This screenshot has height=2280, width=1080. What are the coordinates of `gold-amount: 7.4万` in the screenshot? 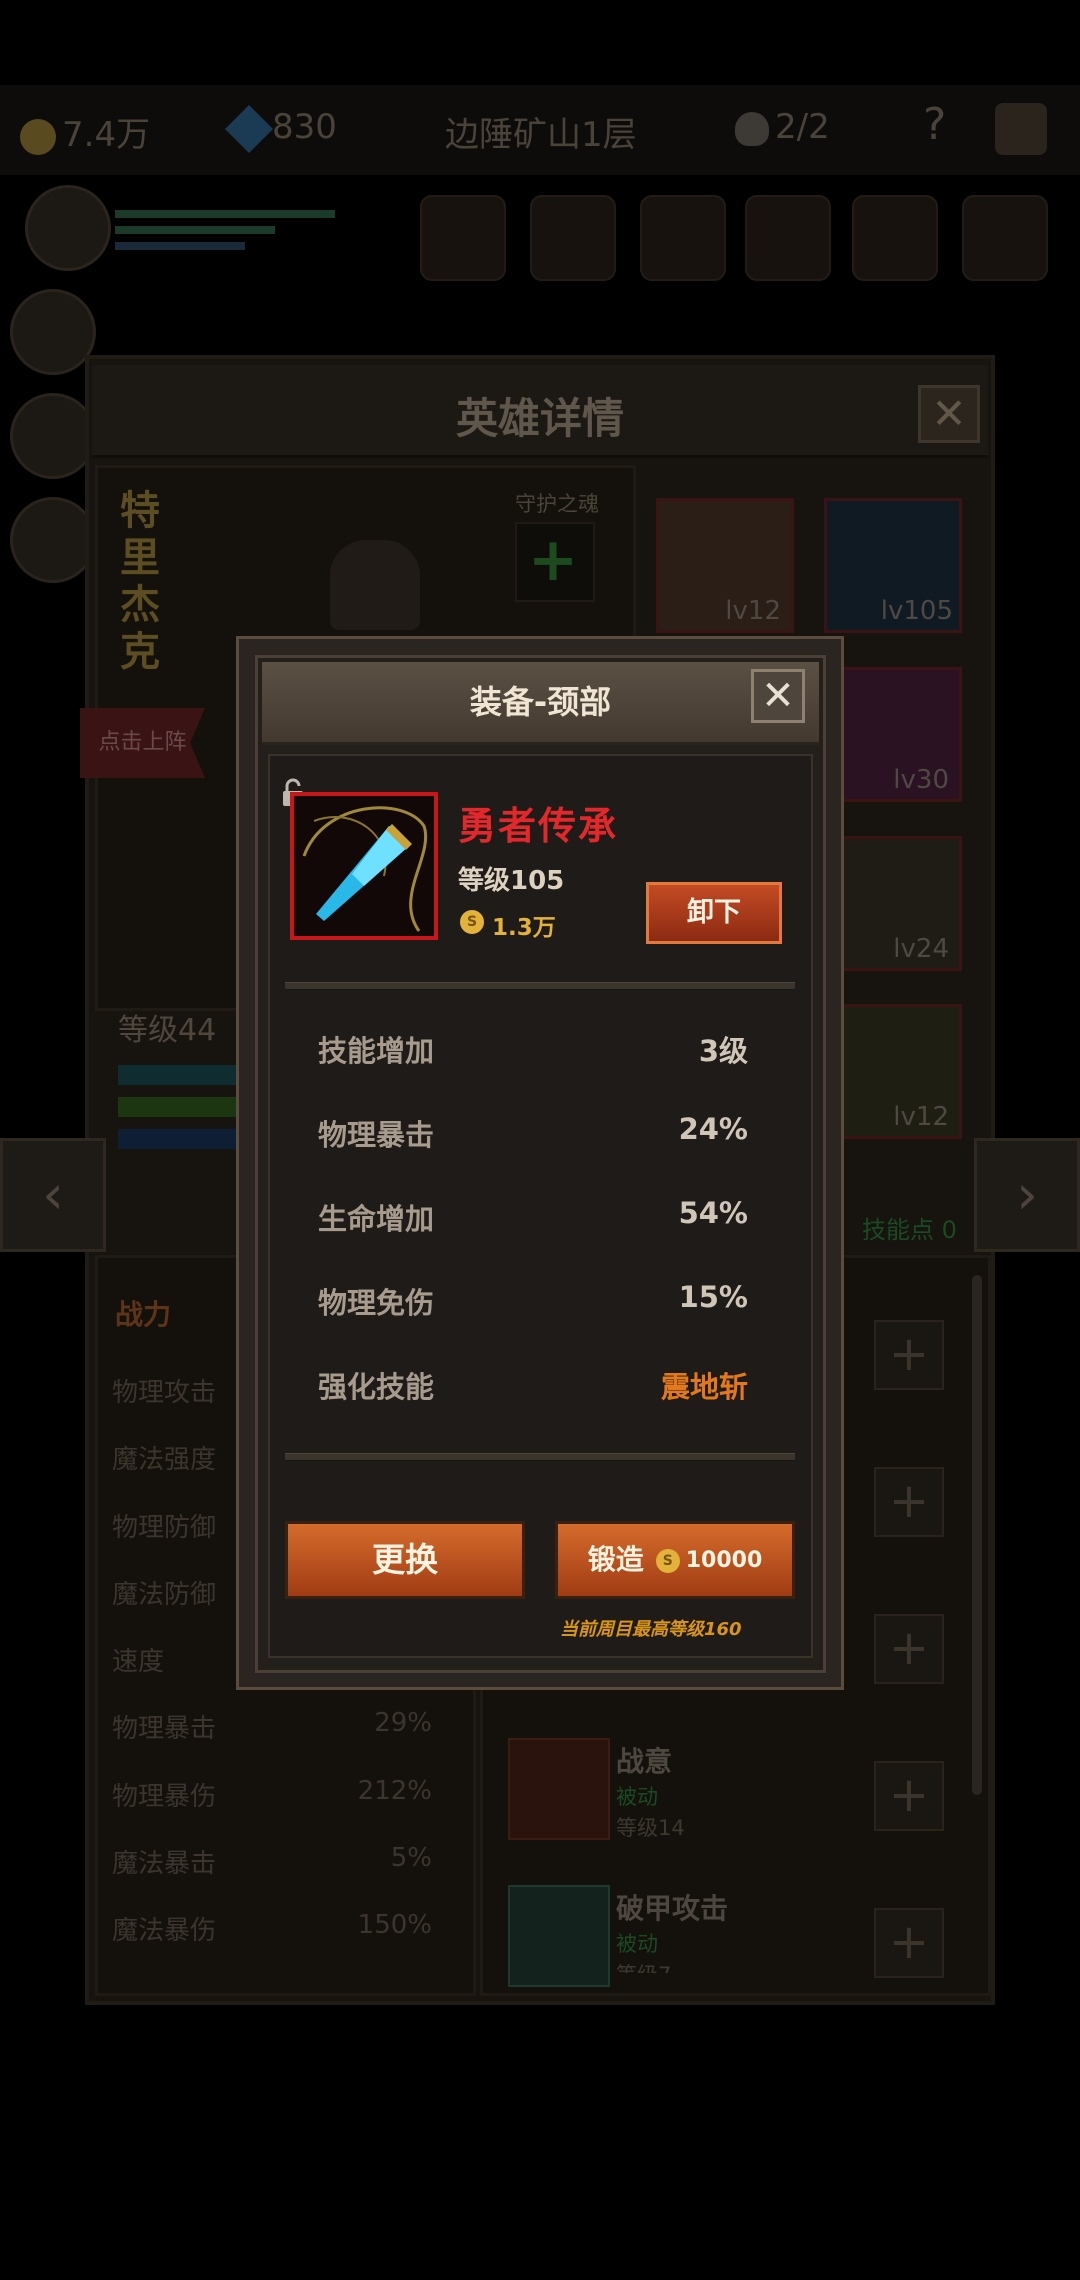 It's located at (106, 135).